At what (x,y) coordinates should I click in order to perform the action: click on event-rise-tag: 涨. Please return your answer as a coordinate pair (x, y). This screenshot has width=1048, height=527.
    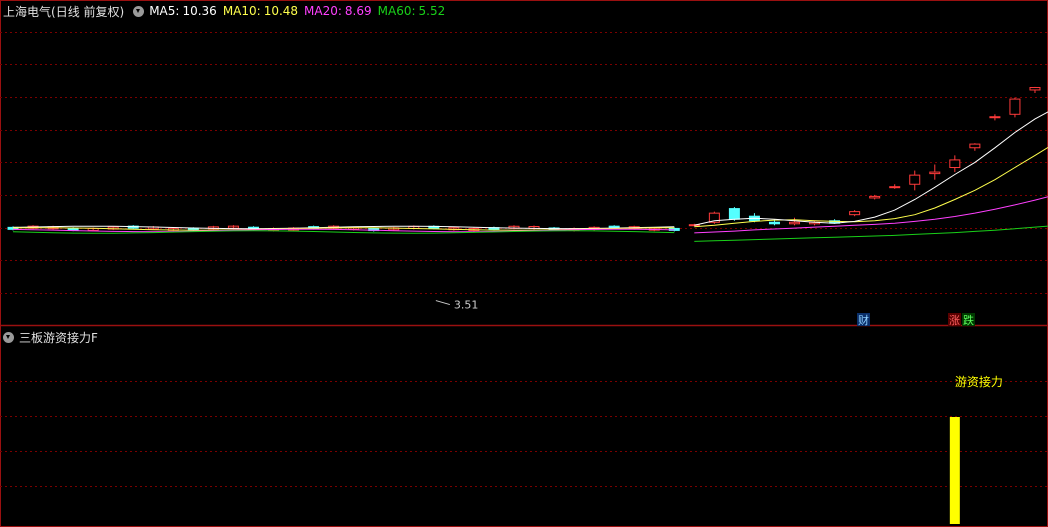
    Looking at the image, I should click on (954, 320).